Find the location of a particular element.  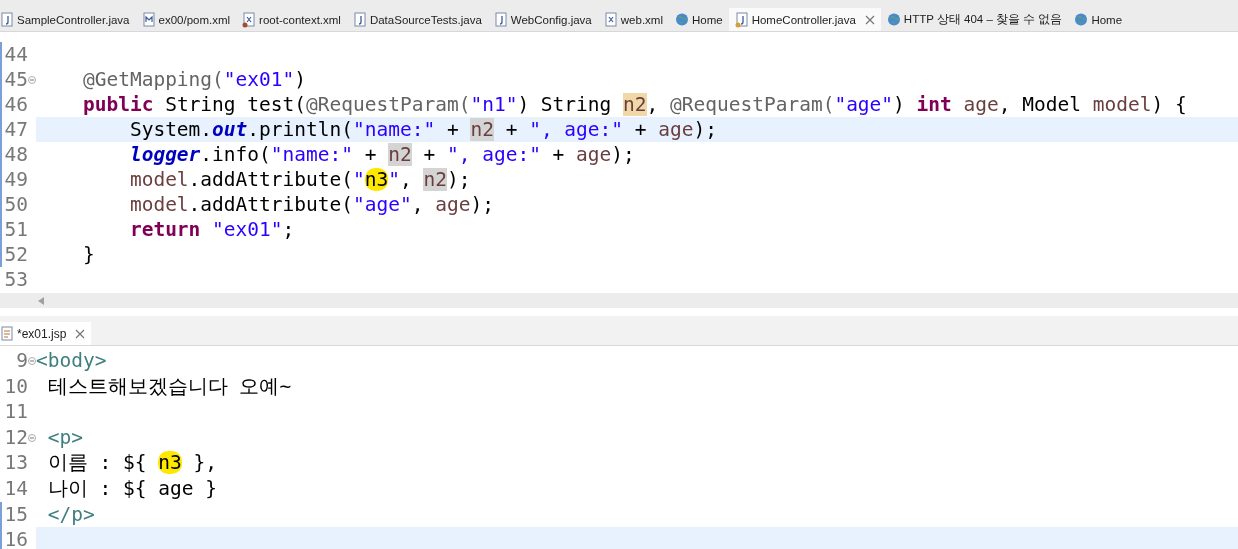

code-token: public is located at coordinates (118, 104).